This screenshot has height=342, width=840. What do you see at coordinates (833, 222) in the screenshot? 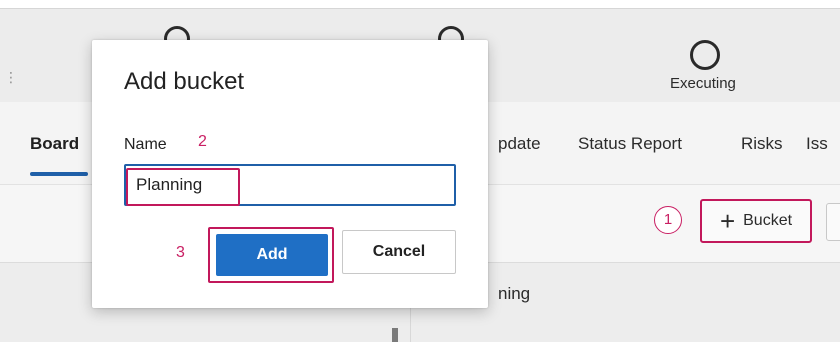
I see `toolbar-next-button` at bounding box center [833, 222].